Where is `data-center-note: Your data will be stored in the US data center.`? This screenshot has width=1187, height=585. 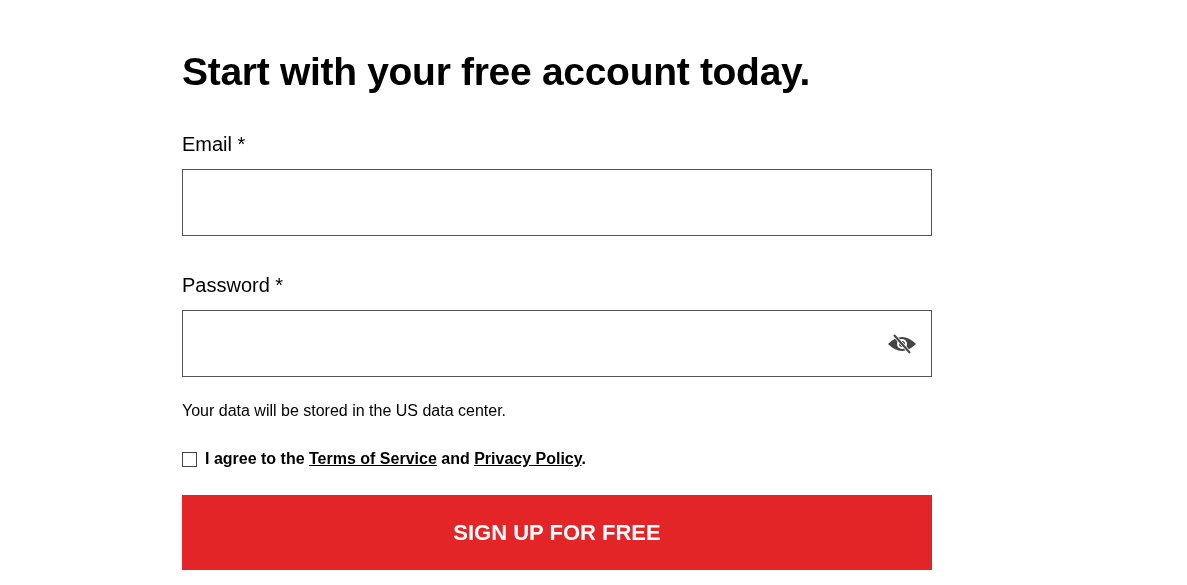
data-center-note: Your data will be stored in the US data center. is located at coordinates (344, 411).